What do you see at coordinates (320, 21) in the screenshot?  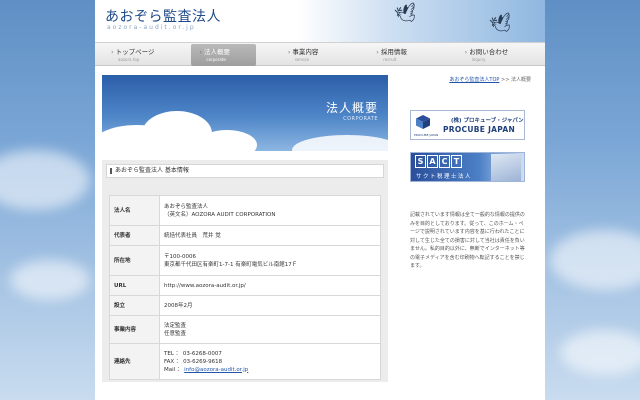 I see `site-header: あおぞら監査法人 aozora-audit.or.jp 🕊 🕊` at bounding box center [320, 21].